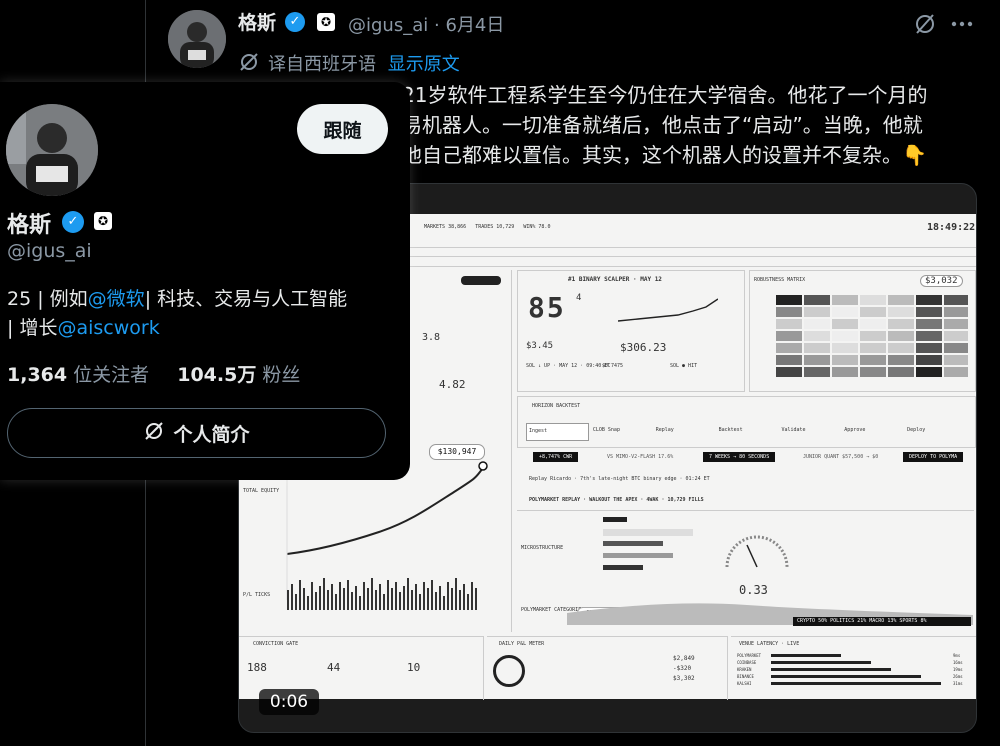 The height and width of the screenshot is (746, 1000). I want to click on horizon-title: HORIZON BACKTEST, so click(556, 406).